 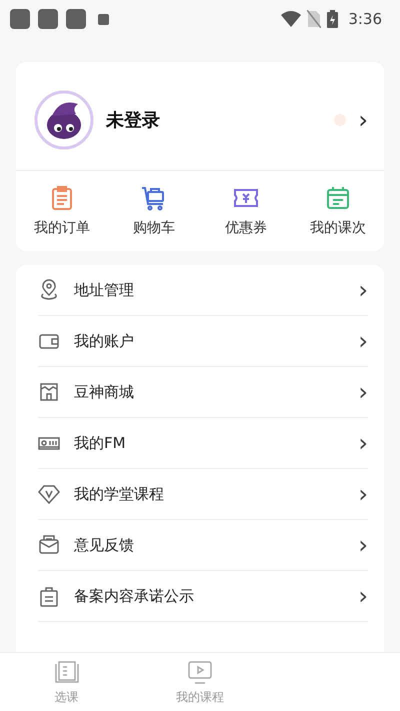 What do you see at coordinates (291, 19) in the screenshot?
I see `wifi-icon` at bounding box center [291, 19].